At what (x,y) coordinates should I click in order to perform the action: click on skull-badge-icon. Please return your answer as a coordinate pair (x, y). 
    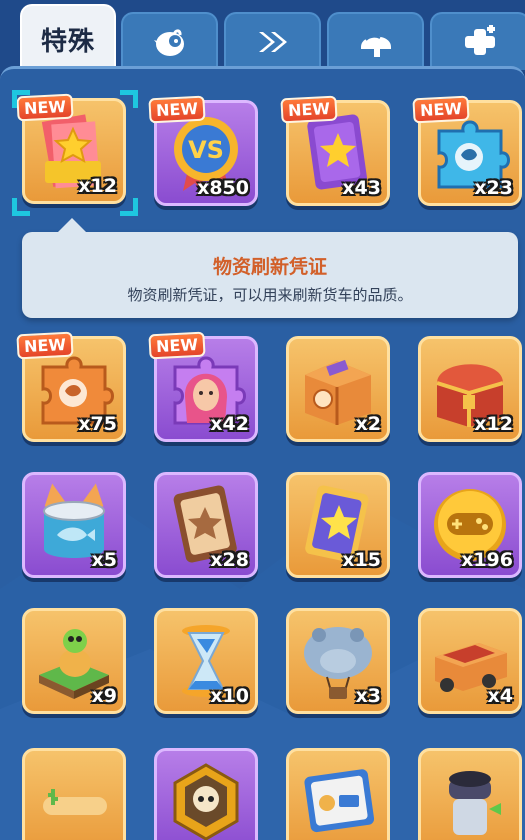
    Looking at the image, I should click on (206, 801).